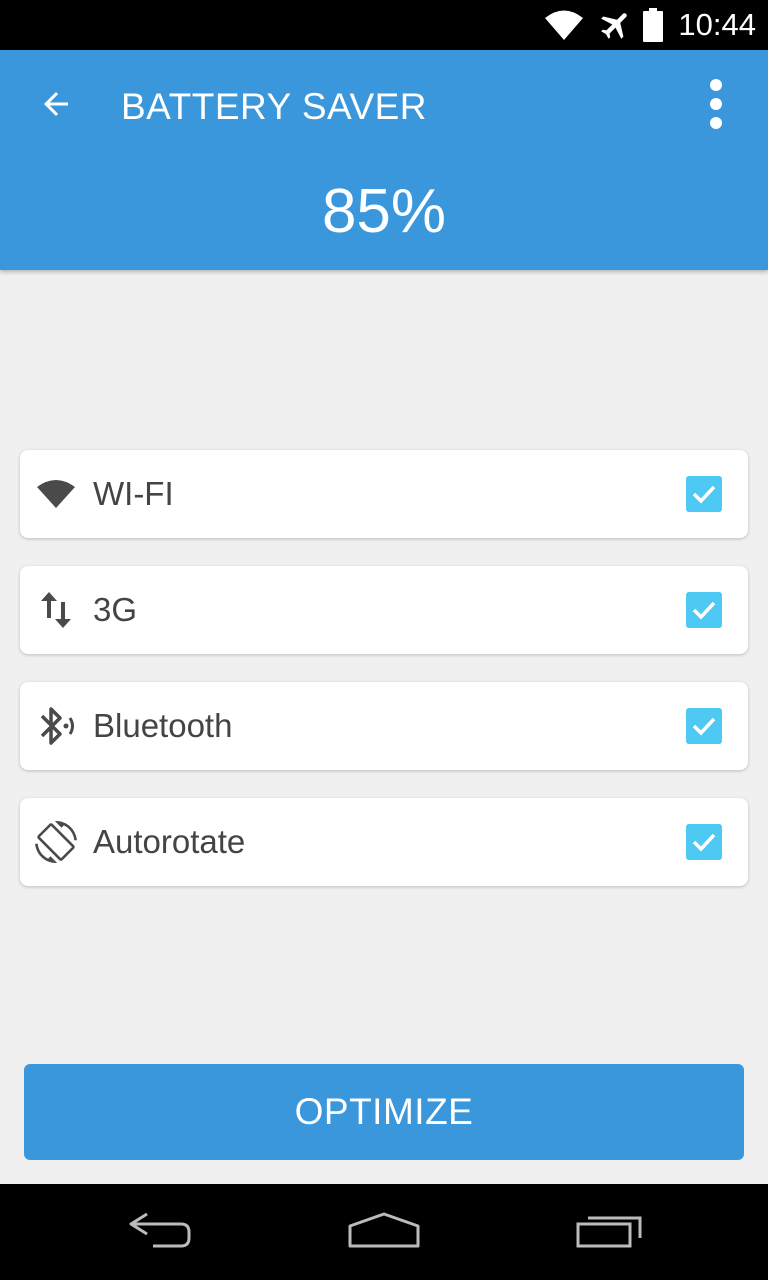  I want to click on nav-recents-button, so click(610, 1232).